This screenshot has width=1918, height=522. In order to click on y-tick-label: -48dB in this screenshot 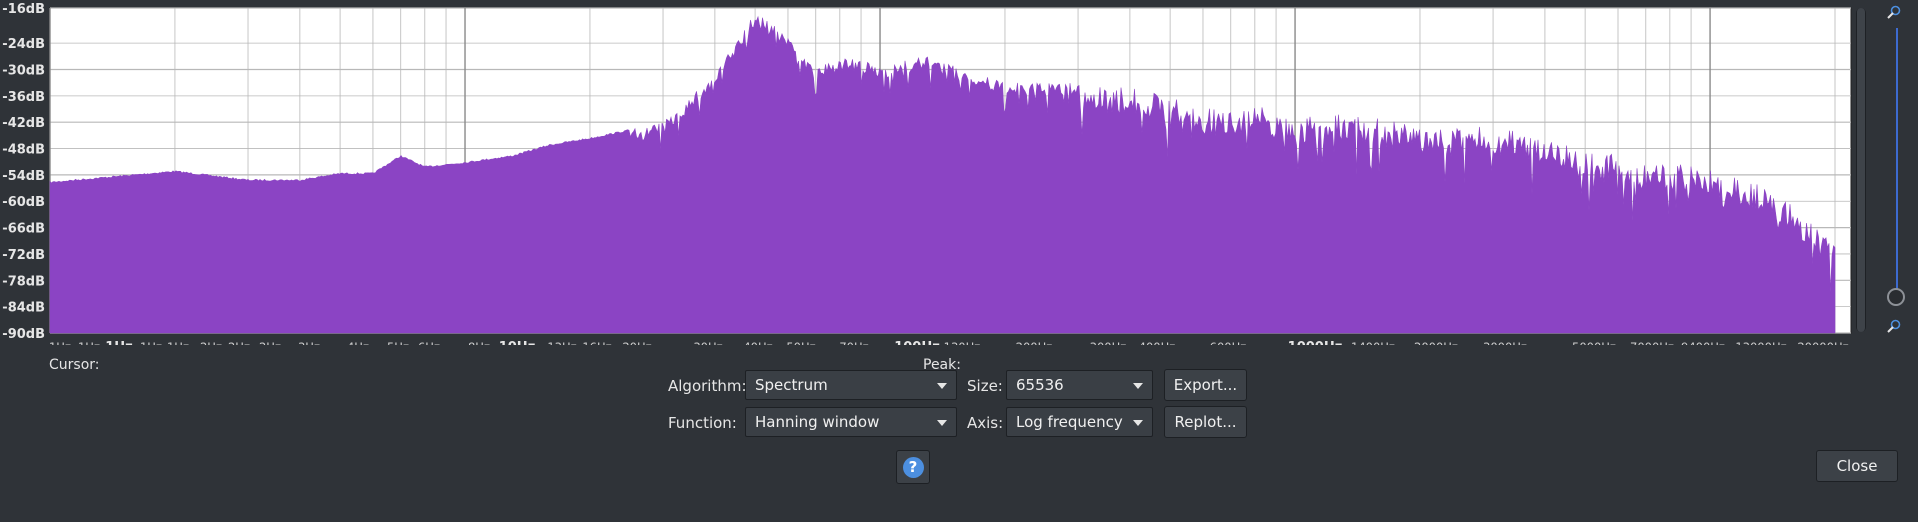, I will do `click(23, 150)`.